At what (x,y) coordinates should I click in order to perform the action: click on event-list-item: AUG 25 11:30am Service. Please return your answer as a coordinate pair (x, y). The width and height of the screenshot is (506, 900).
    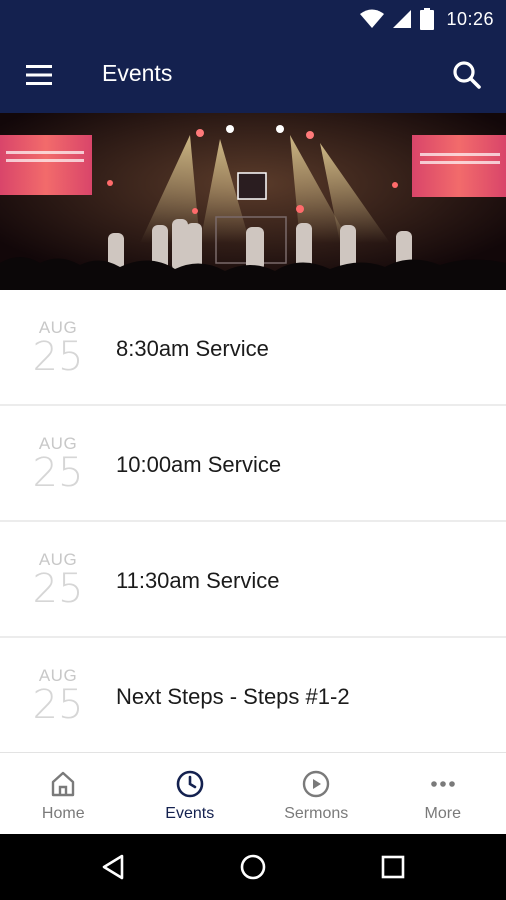
    Looking at the image, I should click on (253, 580).